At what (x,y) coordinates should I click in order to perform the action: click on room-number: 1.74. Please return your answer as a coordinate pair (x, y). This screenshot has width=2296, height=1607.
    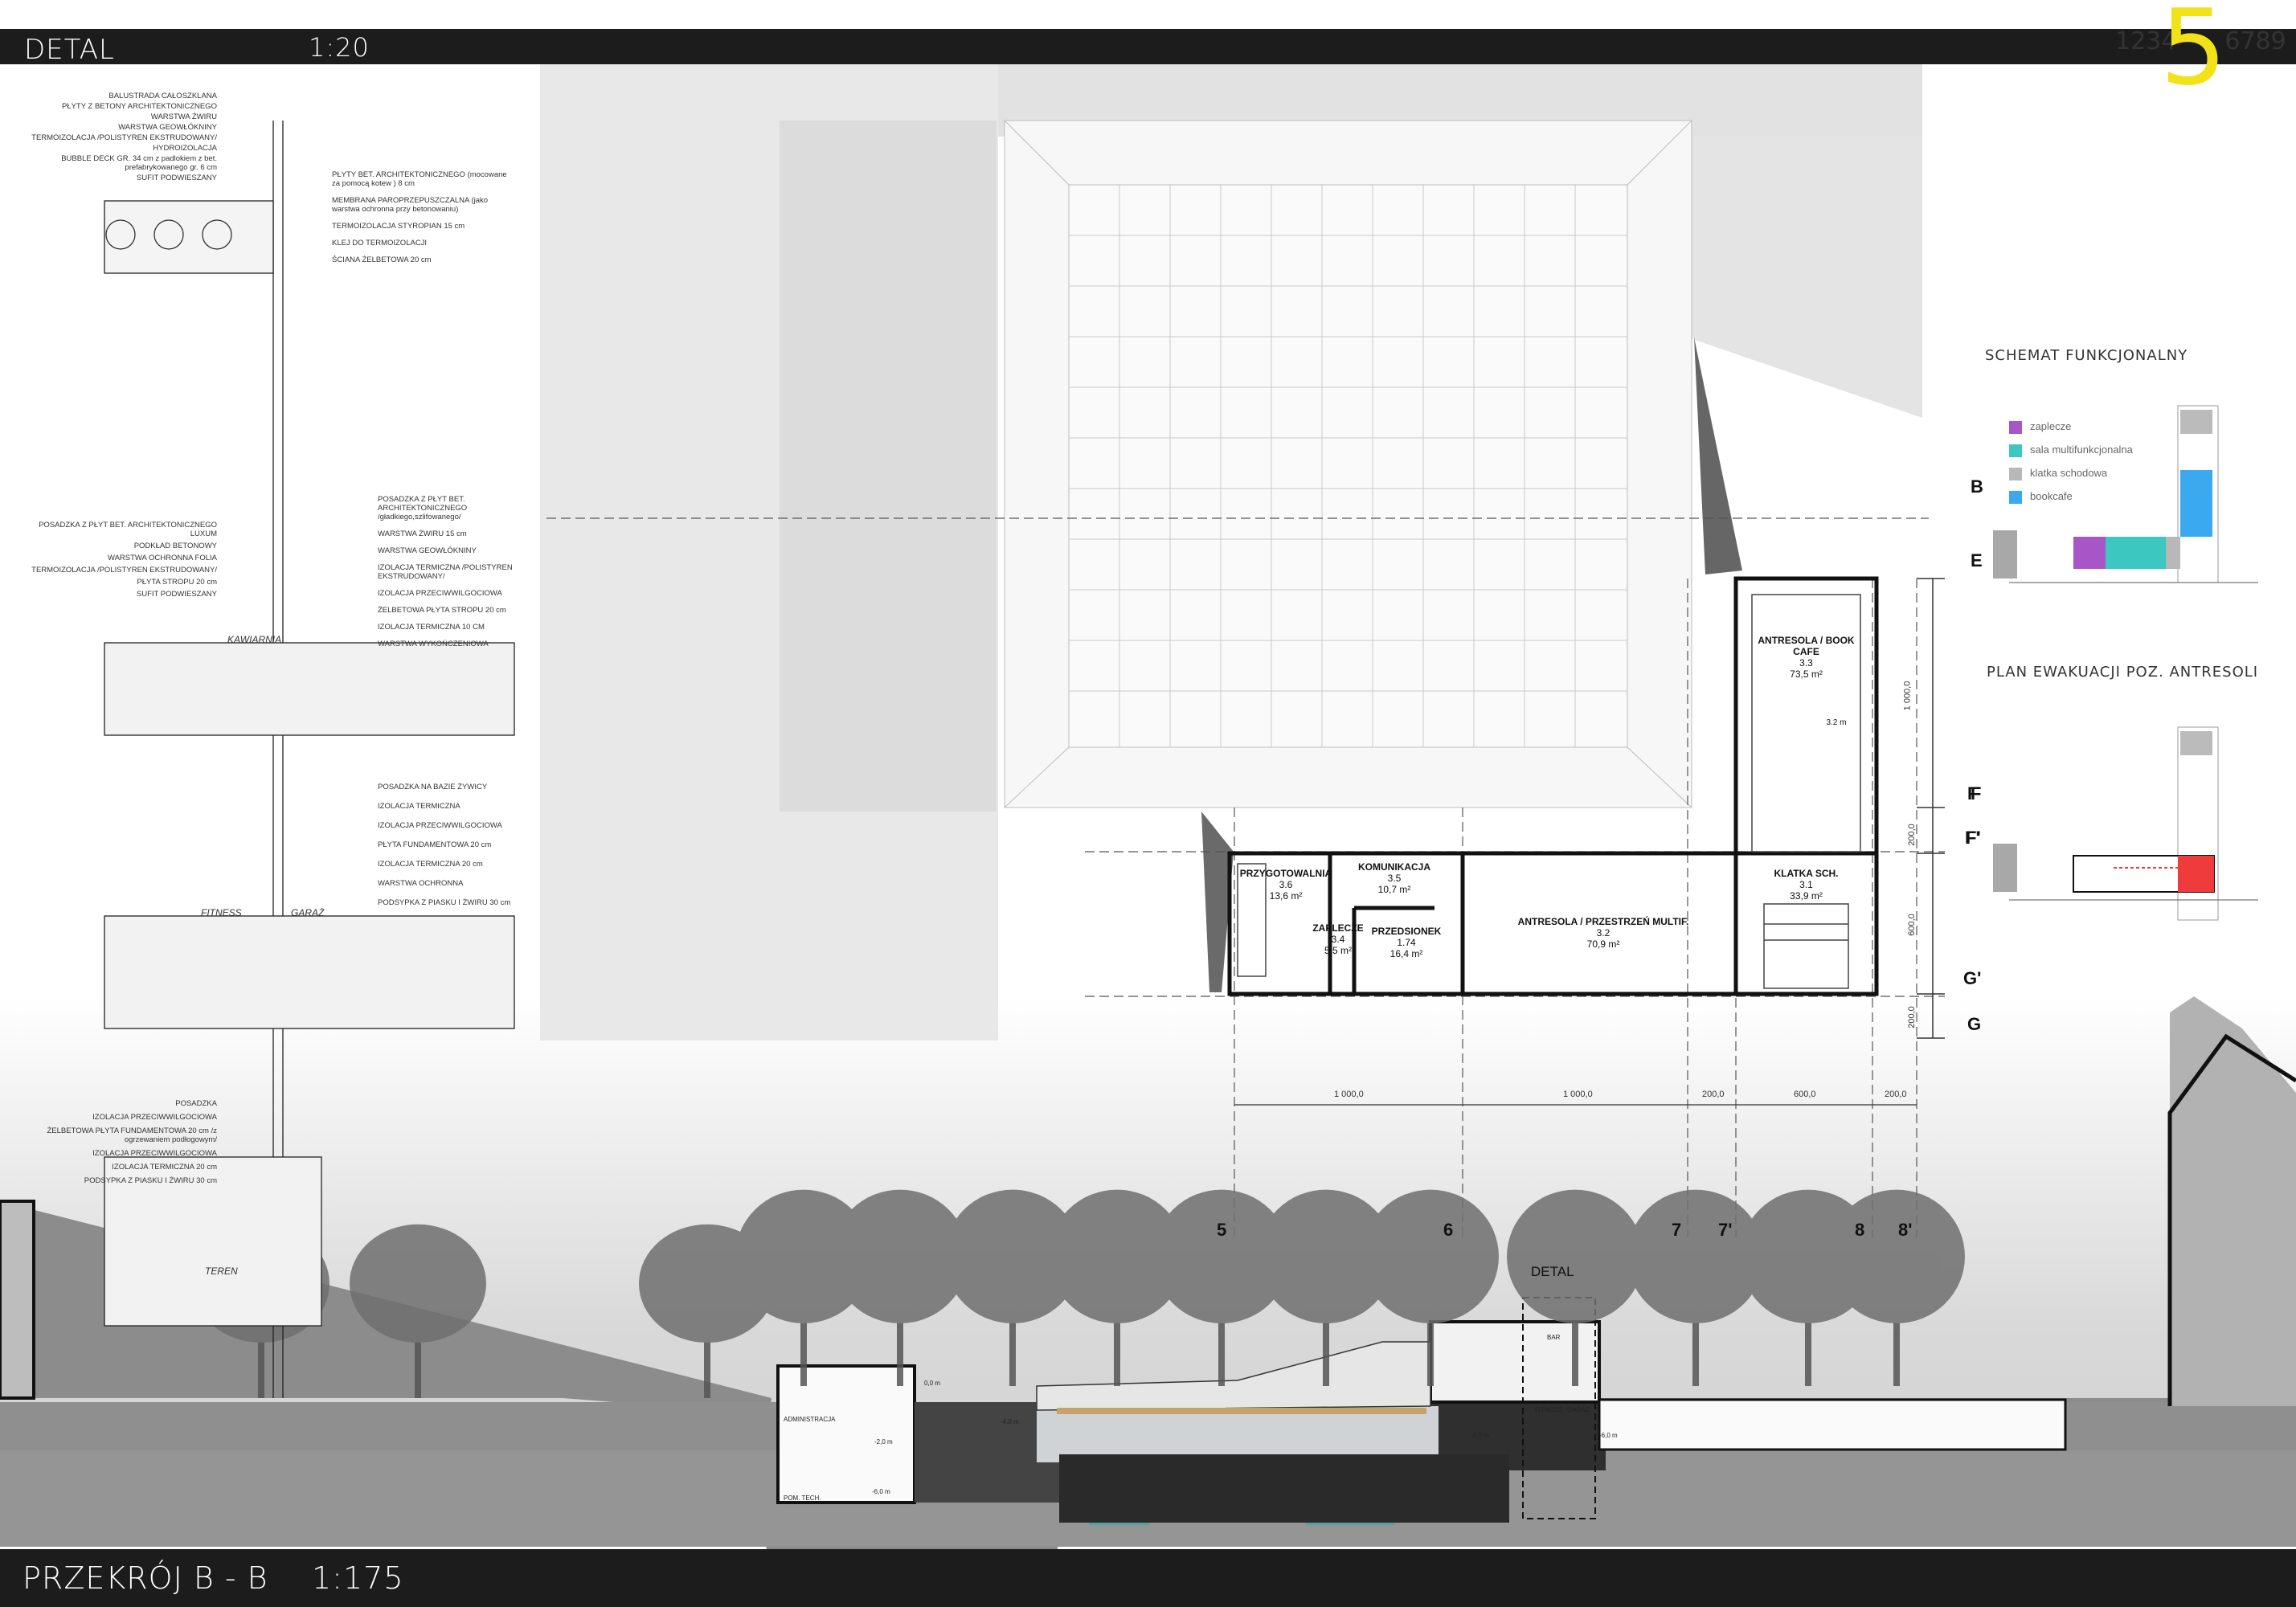
    Looking at the image, I should click on (1407, 942).